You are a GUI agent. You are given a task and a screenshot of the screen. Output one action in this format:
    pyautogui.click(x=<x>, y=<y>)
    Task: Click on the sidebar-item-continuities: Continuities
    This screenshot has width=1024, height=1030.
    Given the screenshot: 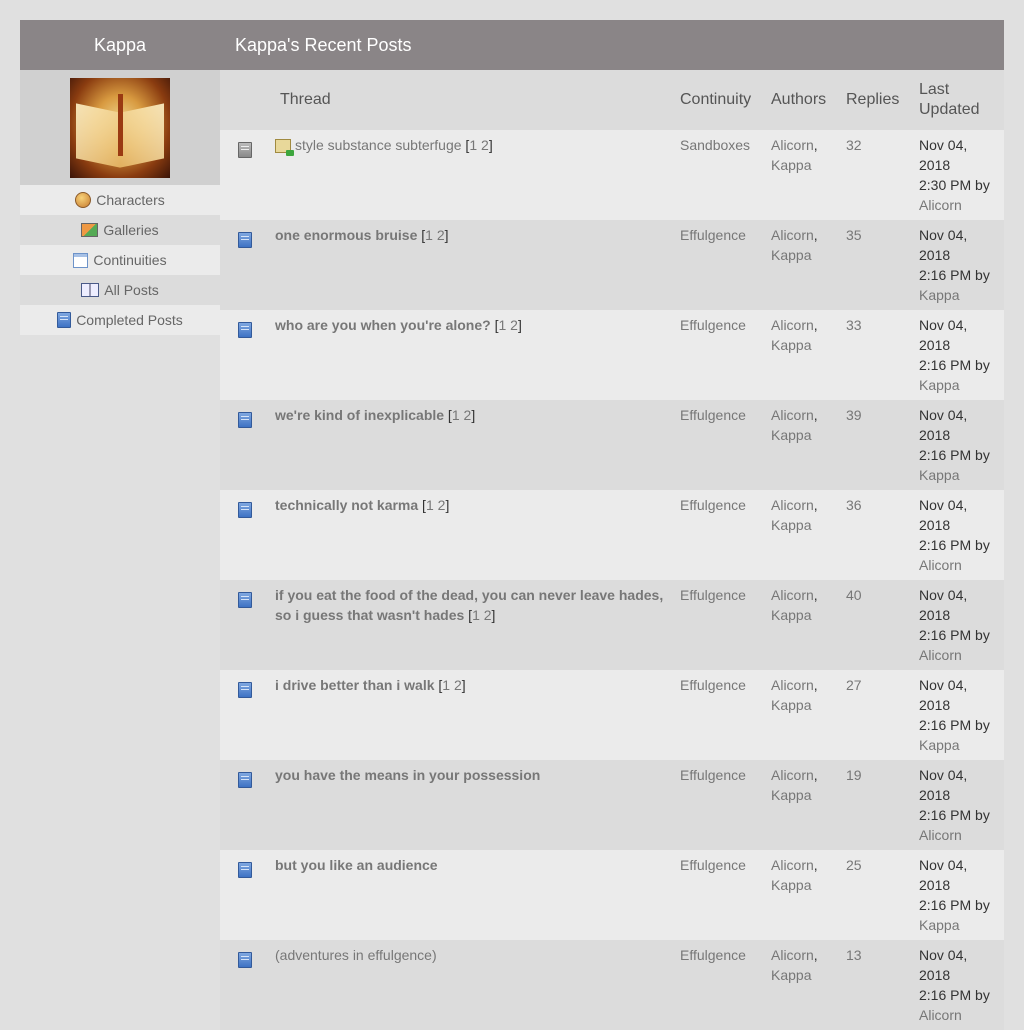 What is the action you would take?
    pyautogui.click(x=120, y=260)
    